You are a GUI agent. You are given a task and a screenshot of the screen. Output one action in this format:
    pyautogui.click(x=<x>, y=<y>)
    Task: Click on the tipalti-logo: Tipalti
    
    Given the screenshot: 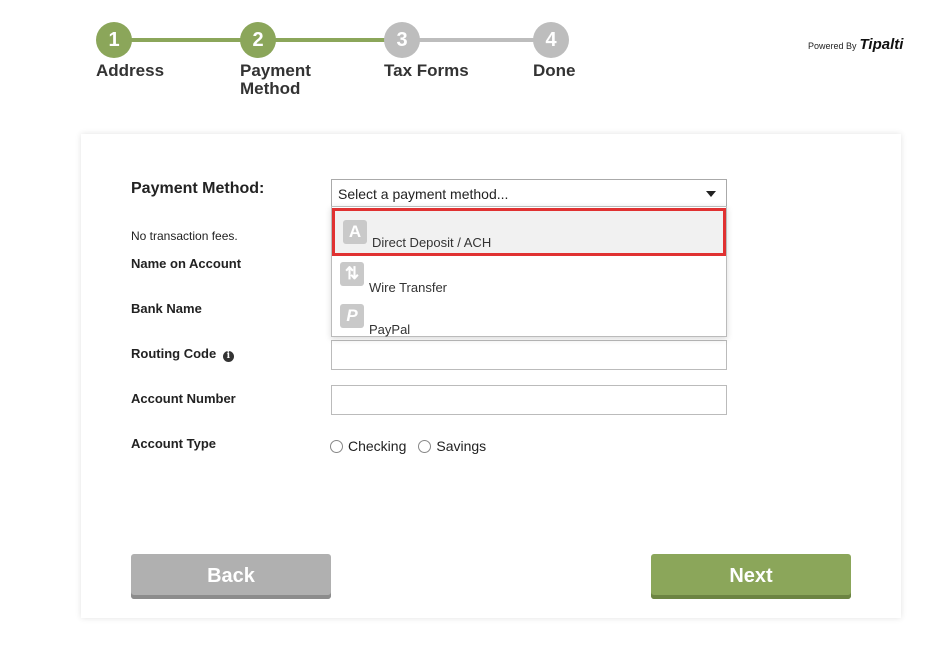 What is the action you would take?
    pyautogui.click(x=881, y=44)
    